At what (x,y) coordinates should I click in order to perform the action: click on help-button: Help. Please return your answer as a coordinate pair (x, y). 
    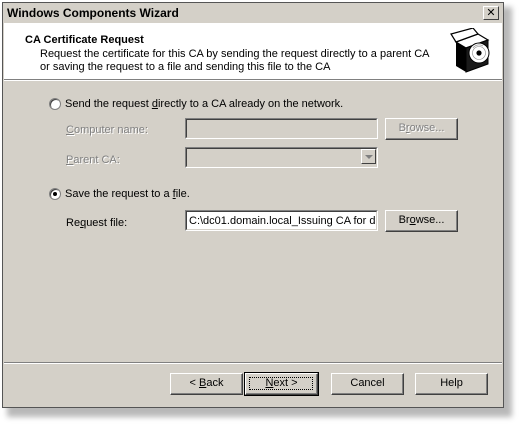
    Looking at the image, I should click on (451, 384).